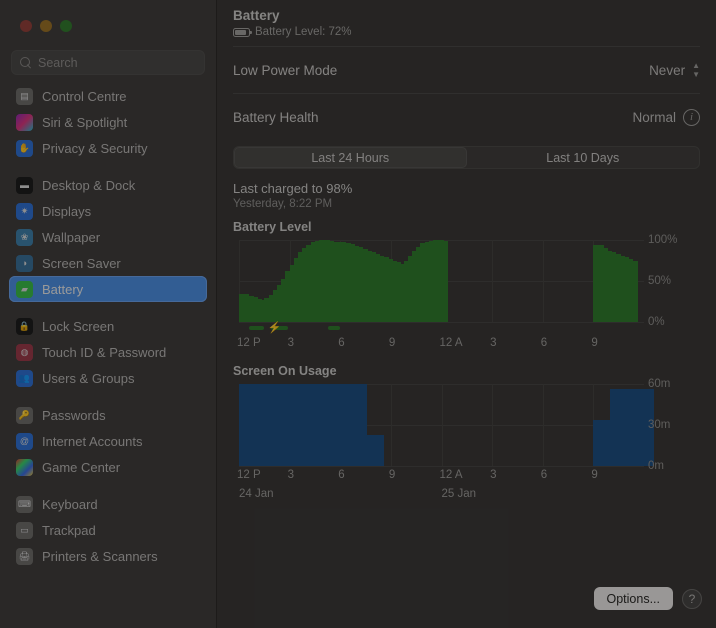  I want to click on sidebar-item-screen-saver: ◑ Screen Saver, so click(108, 263).